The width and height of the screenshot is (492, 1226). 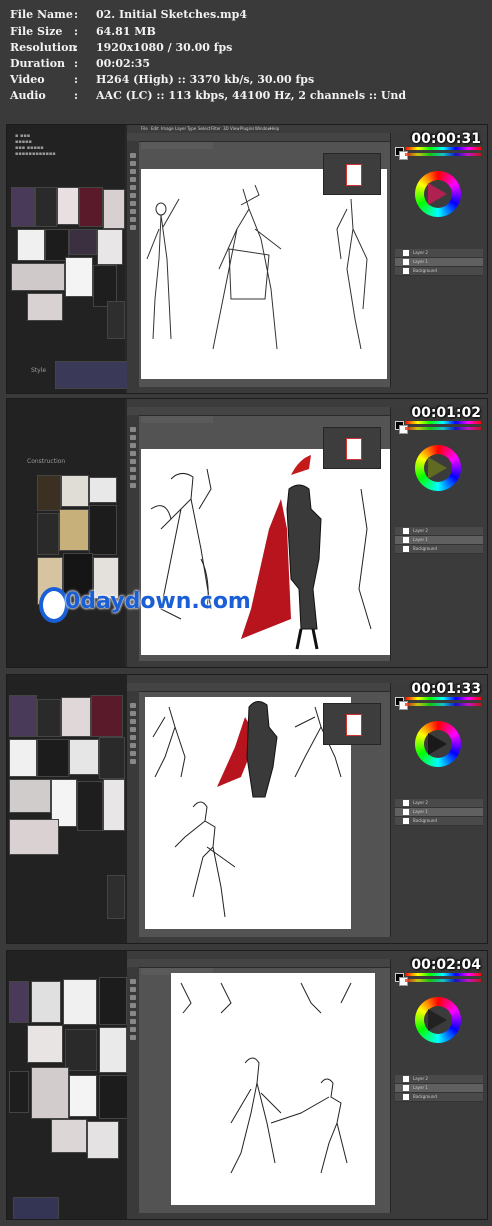 I want to click on side-panels: Layer 2 Layer 1 Background, so click(x=438, y=263).